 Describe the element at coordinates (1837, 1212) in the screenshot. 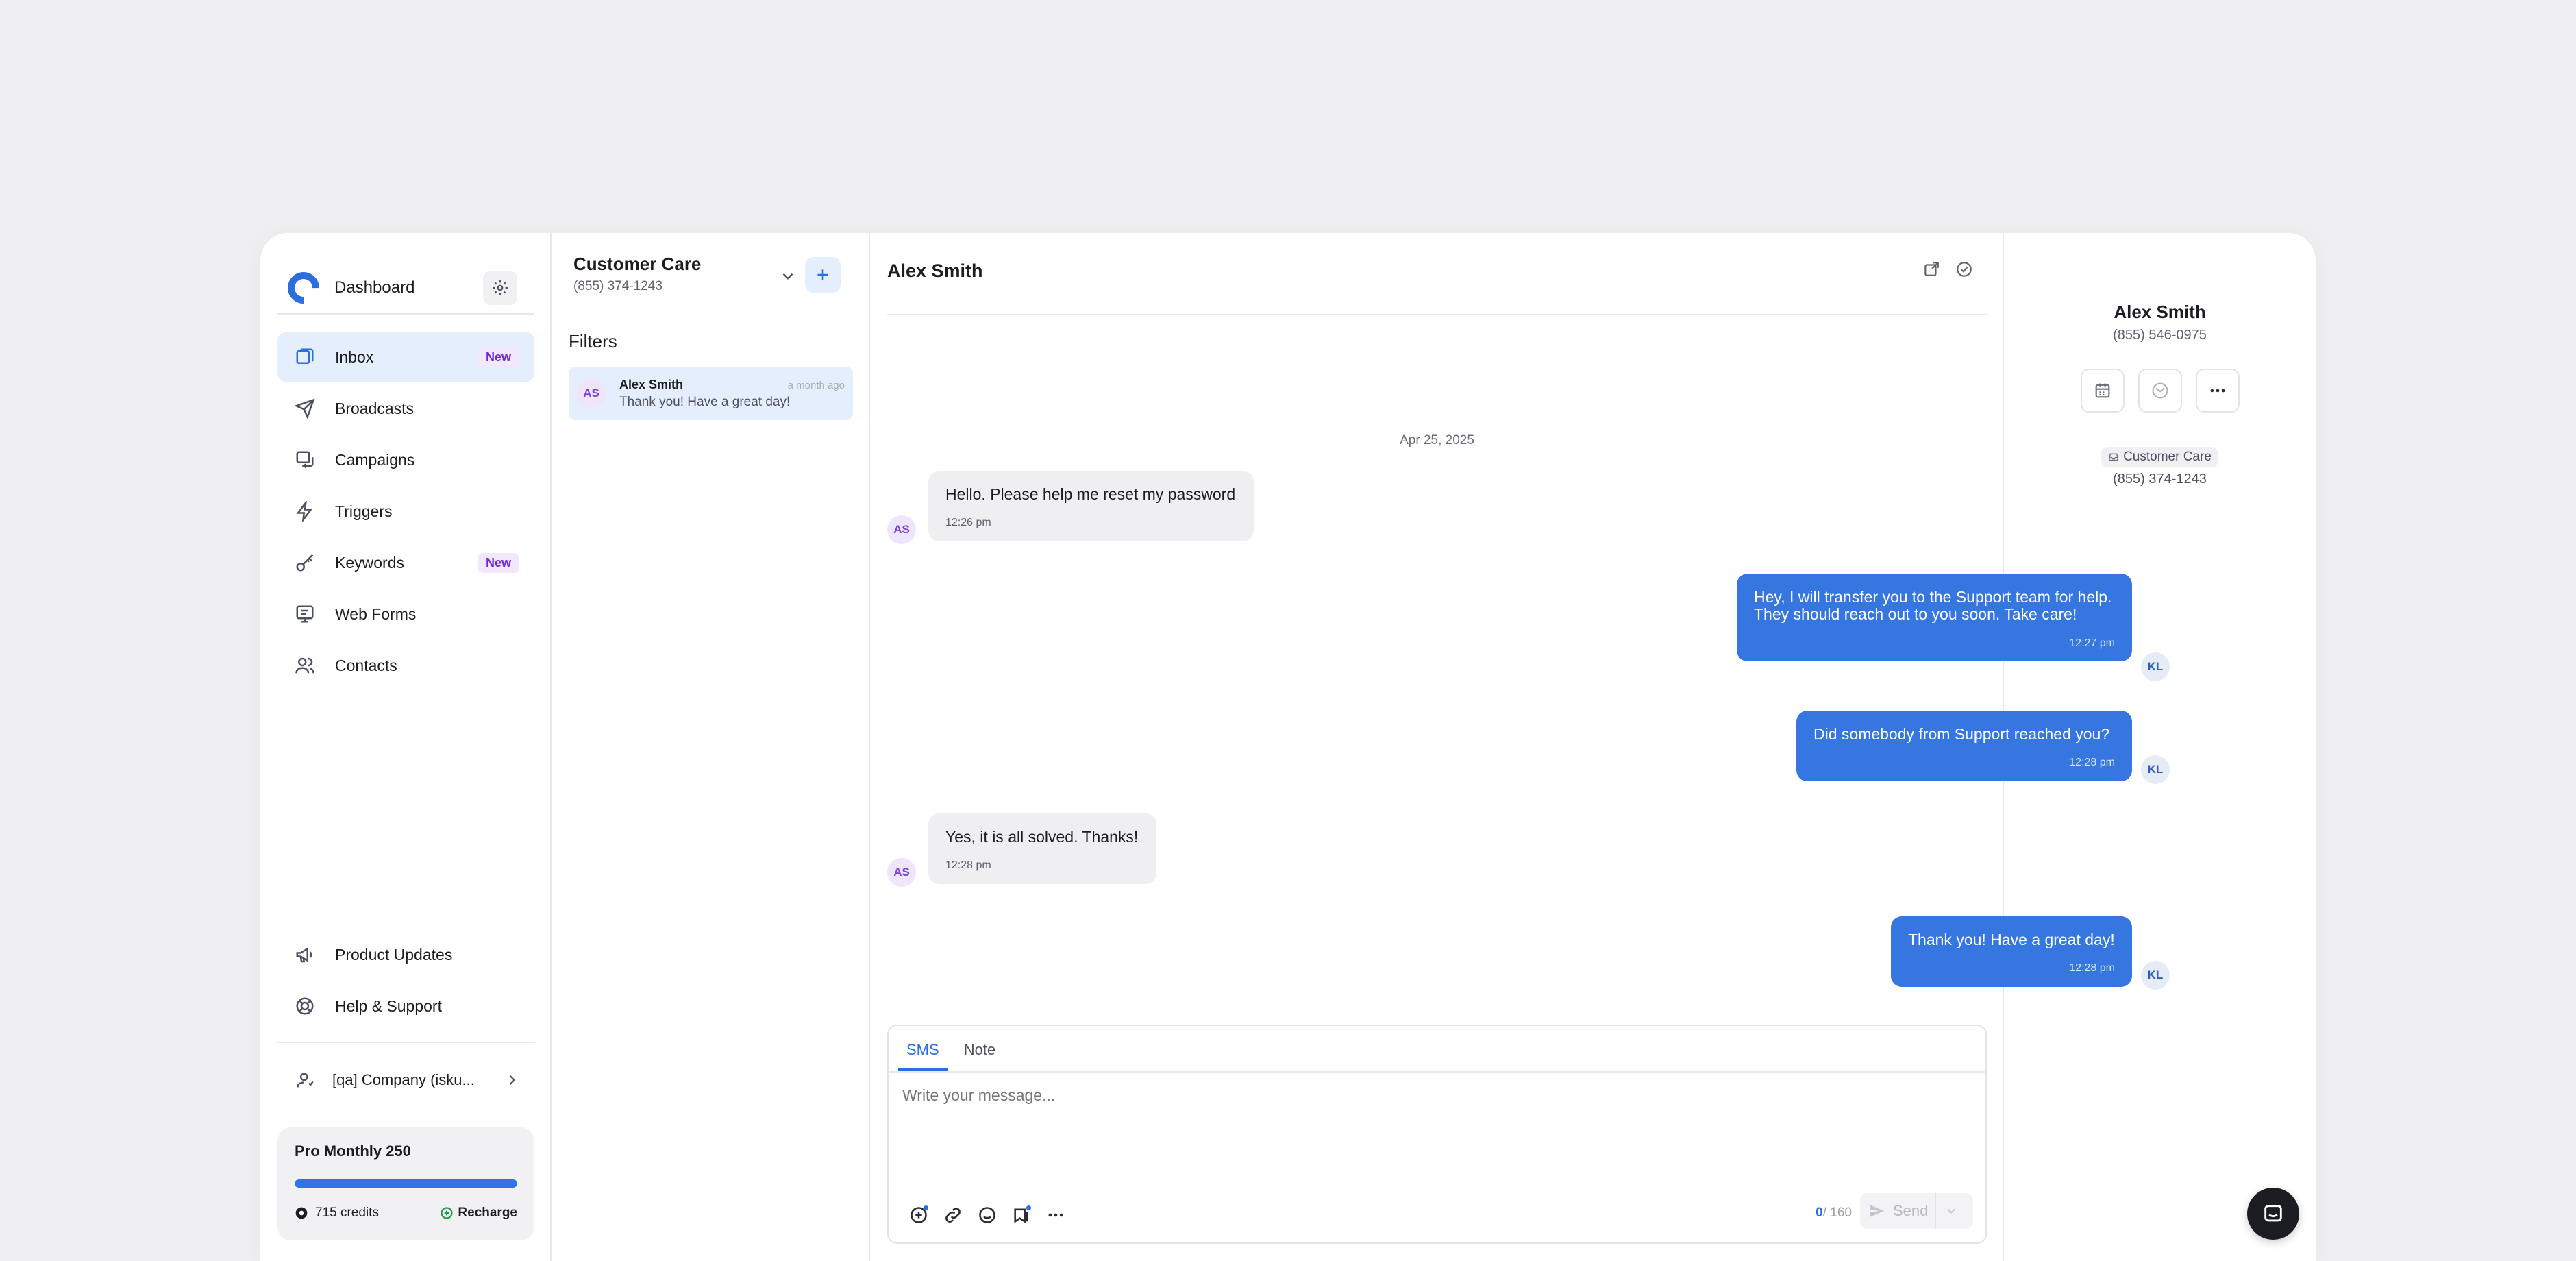

I see `char-limit: / 160` at that location.